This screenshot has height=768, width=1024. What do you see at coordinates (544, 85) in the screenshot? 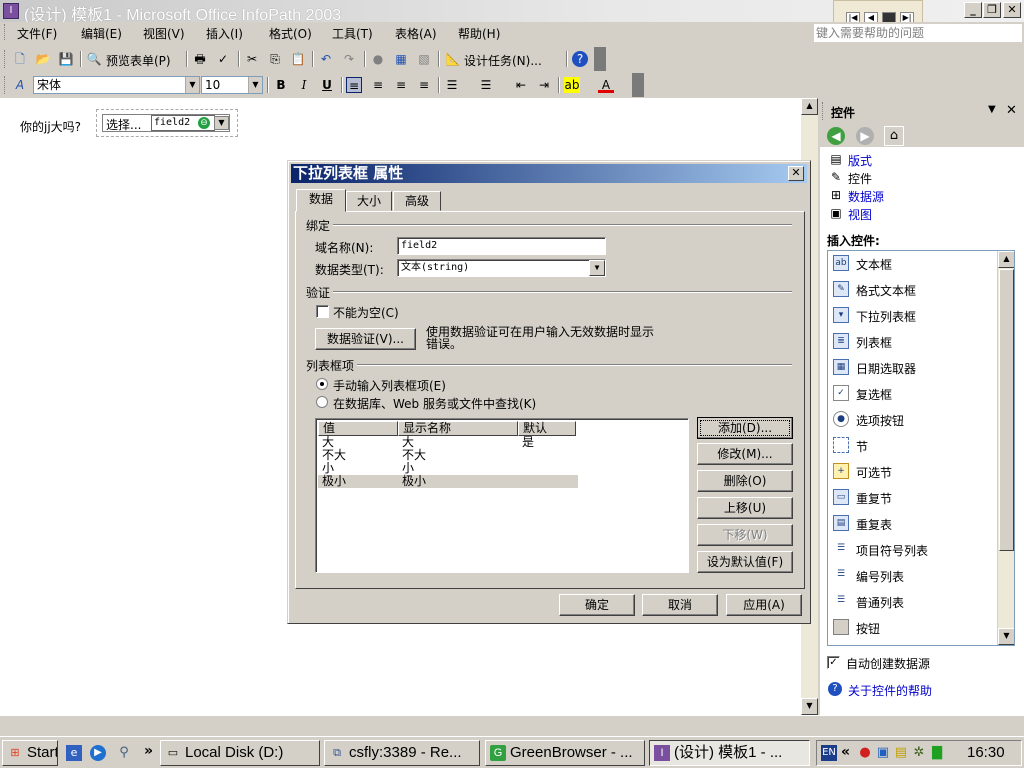
I see `increase-indent-icon: ⇥` at bounding box center [544, 85].